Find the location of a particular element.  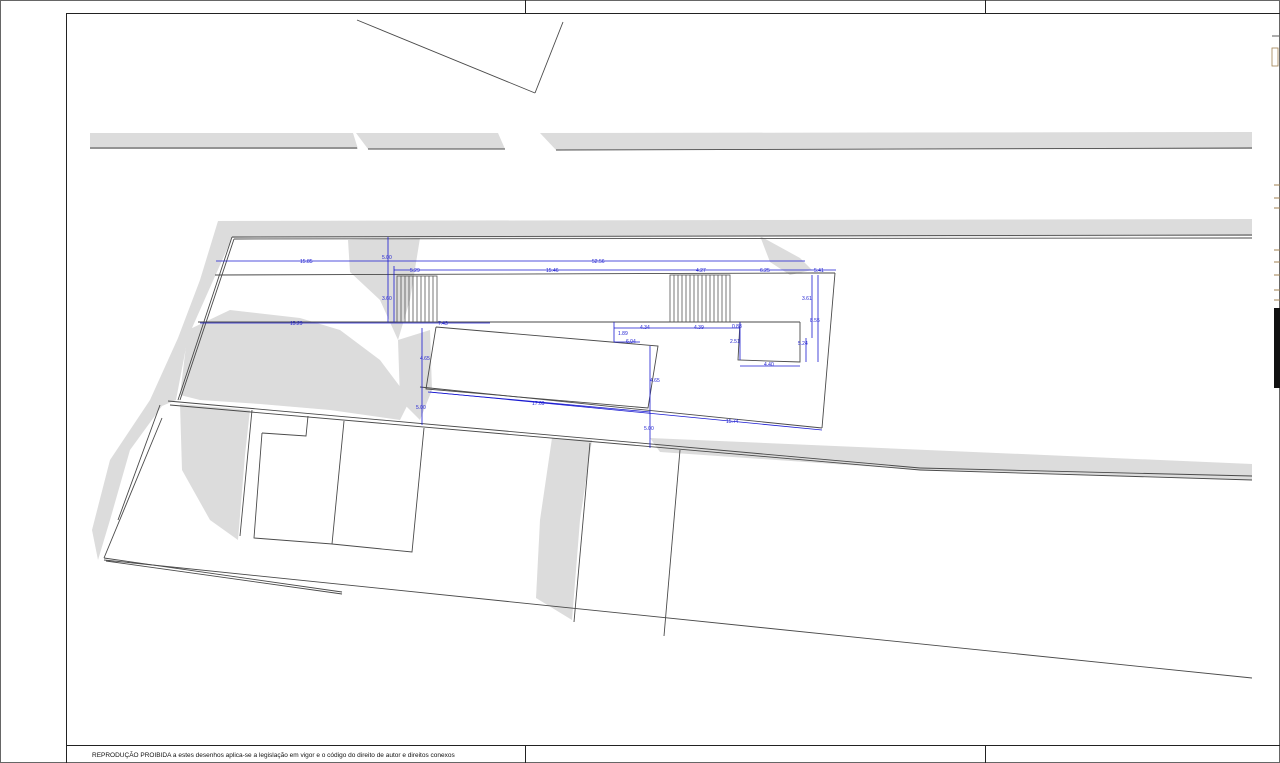

dim-label: 5.24 is located at coordinates (803, 344).